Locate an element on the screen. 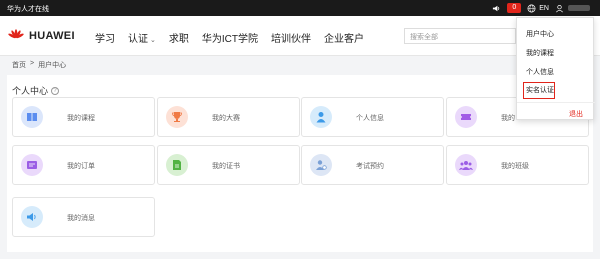 The image size is (600, 259). exam-booking-icon is located at coordinates (321, 165).